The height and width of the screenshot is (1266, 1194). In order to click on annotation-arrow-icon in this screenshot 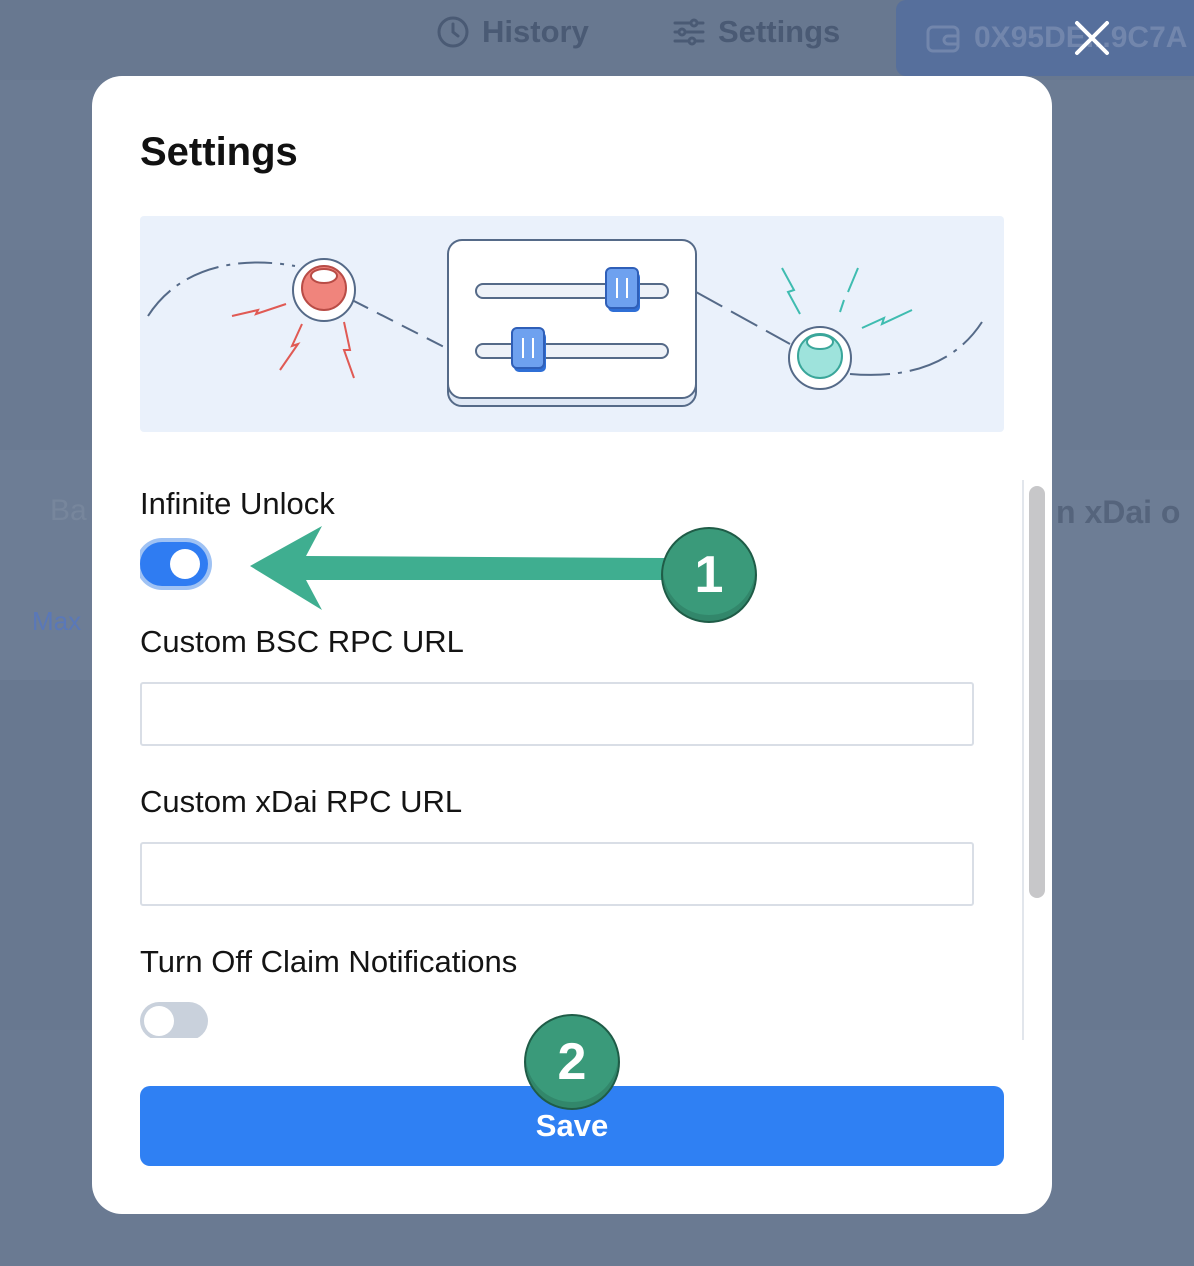, I will do `click(458, 568)`.